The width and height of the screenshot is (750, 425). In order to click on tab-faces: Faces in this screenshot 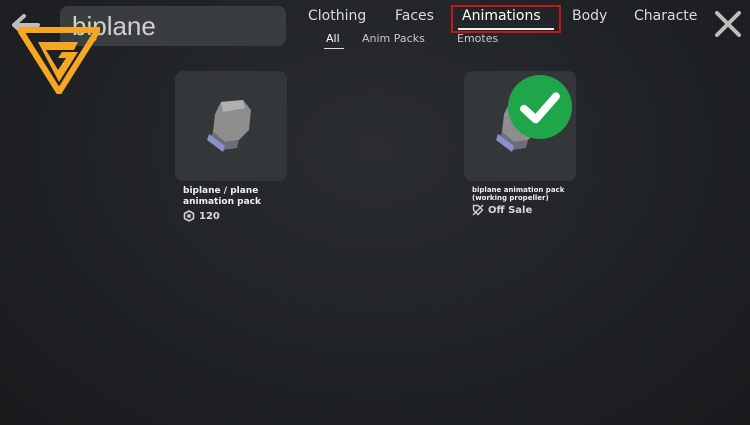, I will do `click(414, 16)`.